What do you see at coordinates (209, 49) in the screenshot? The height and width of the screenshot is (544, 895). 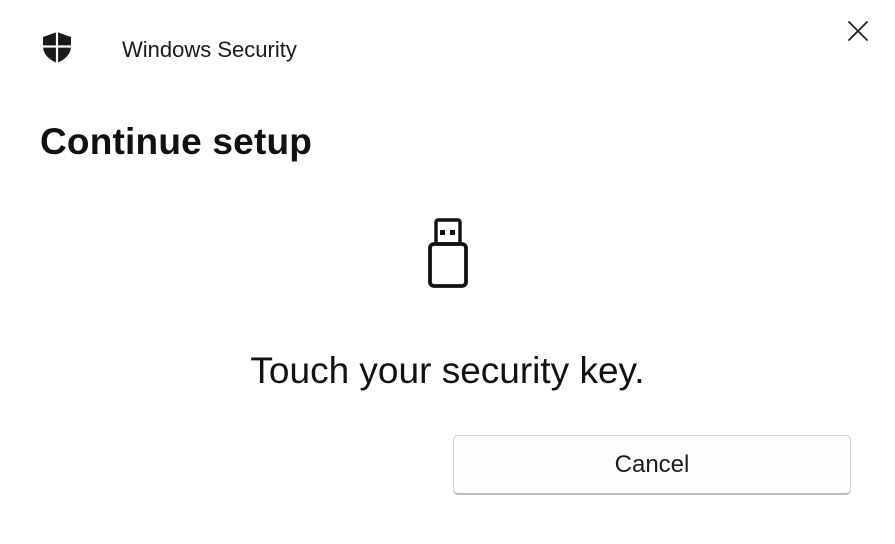 I see `window-title: Windows Security` at bounding box center [209, 49].